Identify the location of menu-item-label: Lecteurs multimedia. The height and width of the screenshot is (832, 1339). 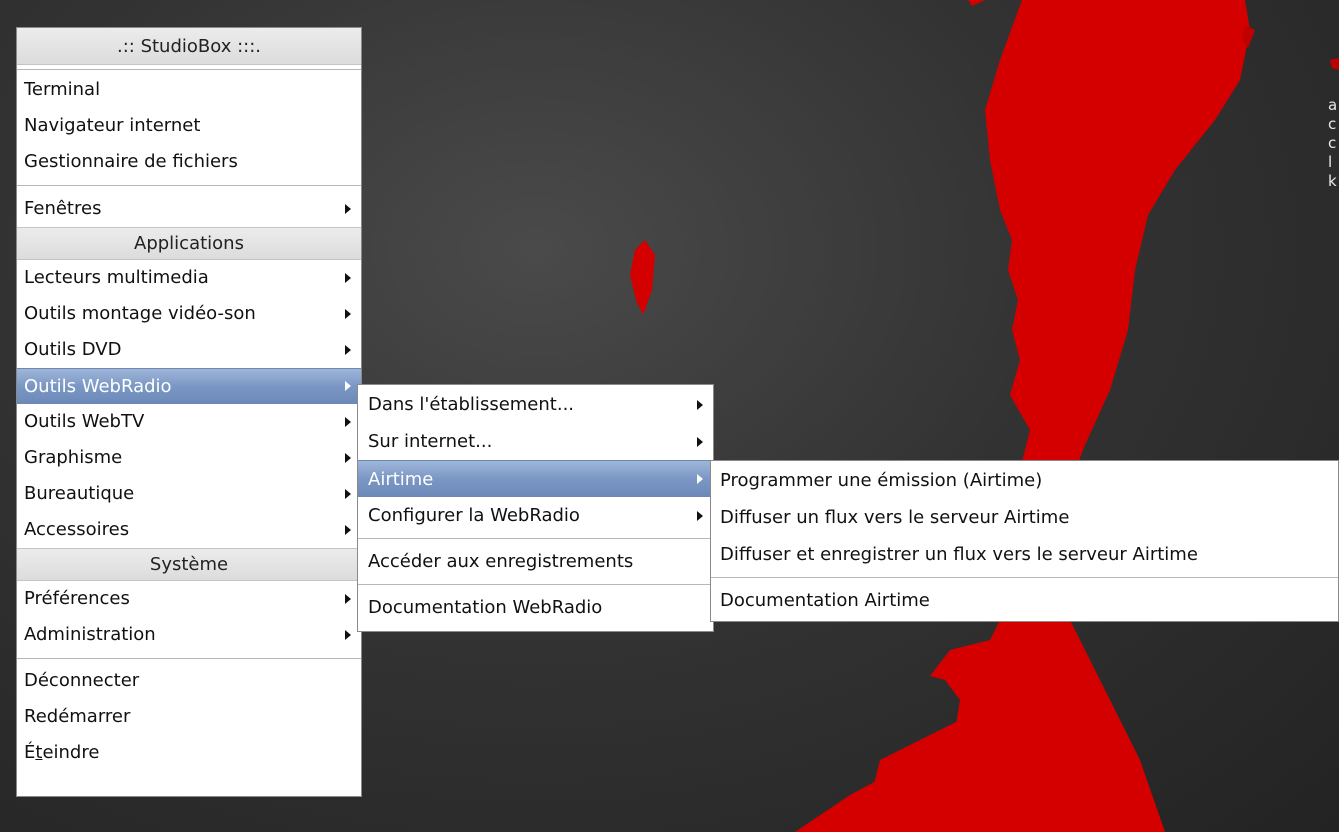
(116, 277).